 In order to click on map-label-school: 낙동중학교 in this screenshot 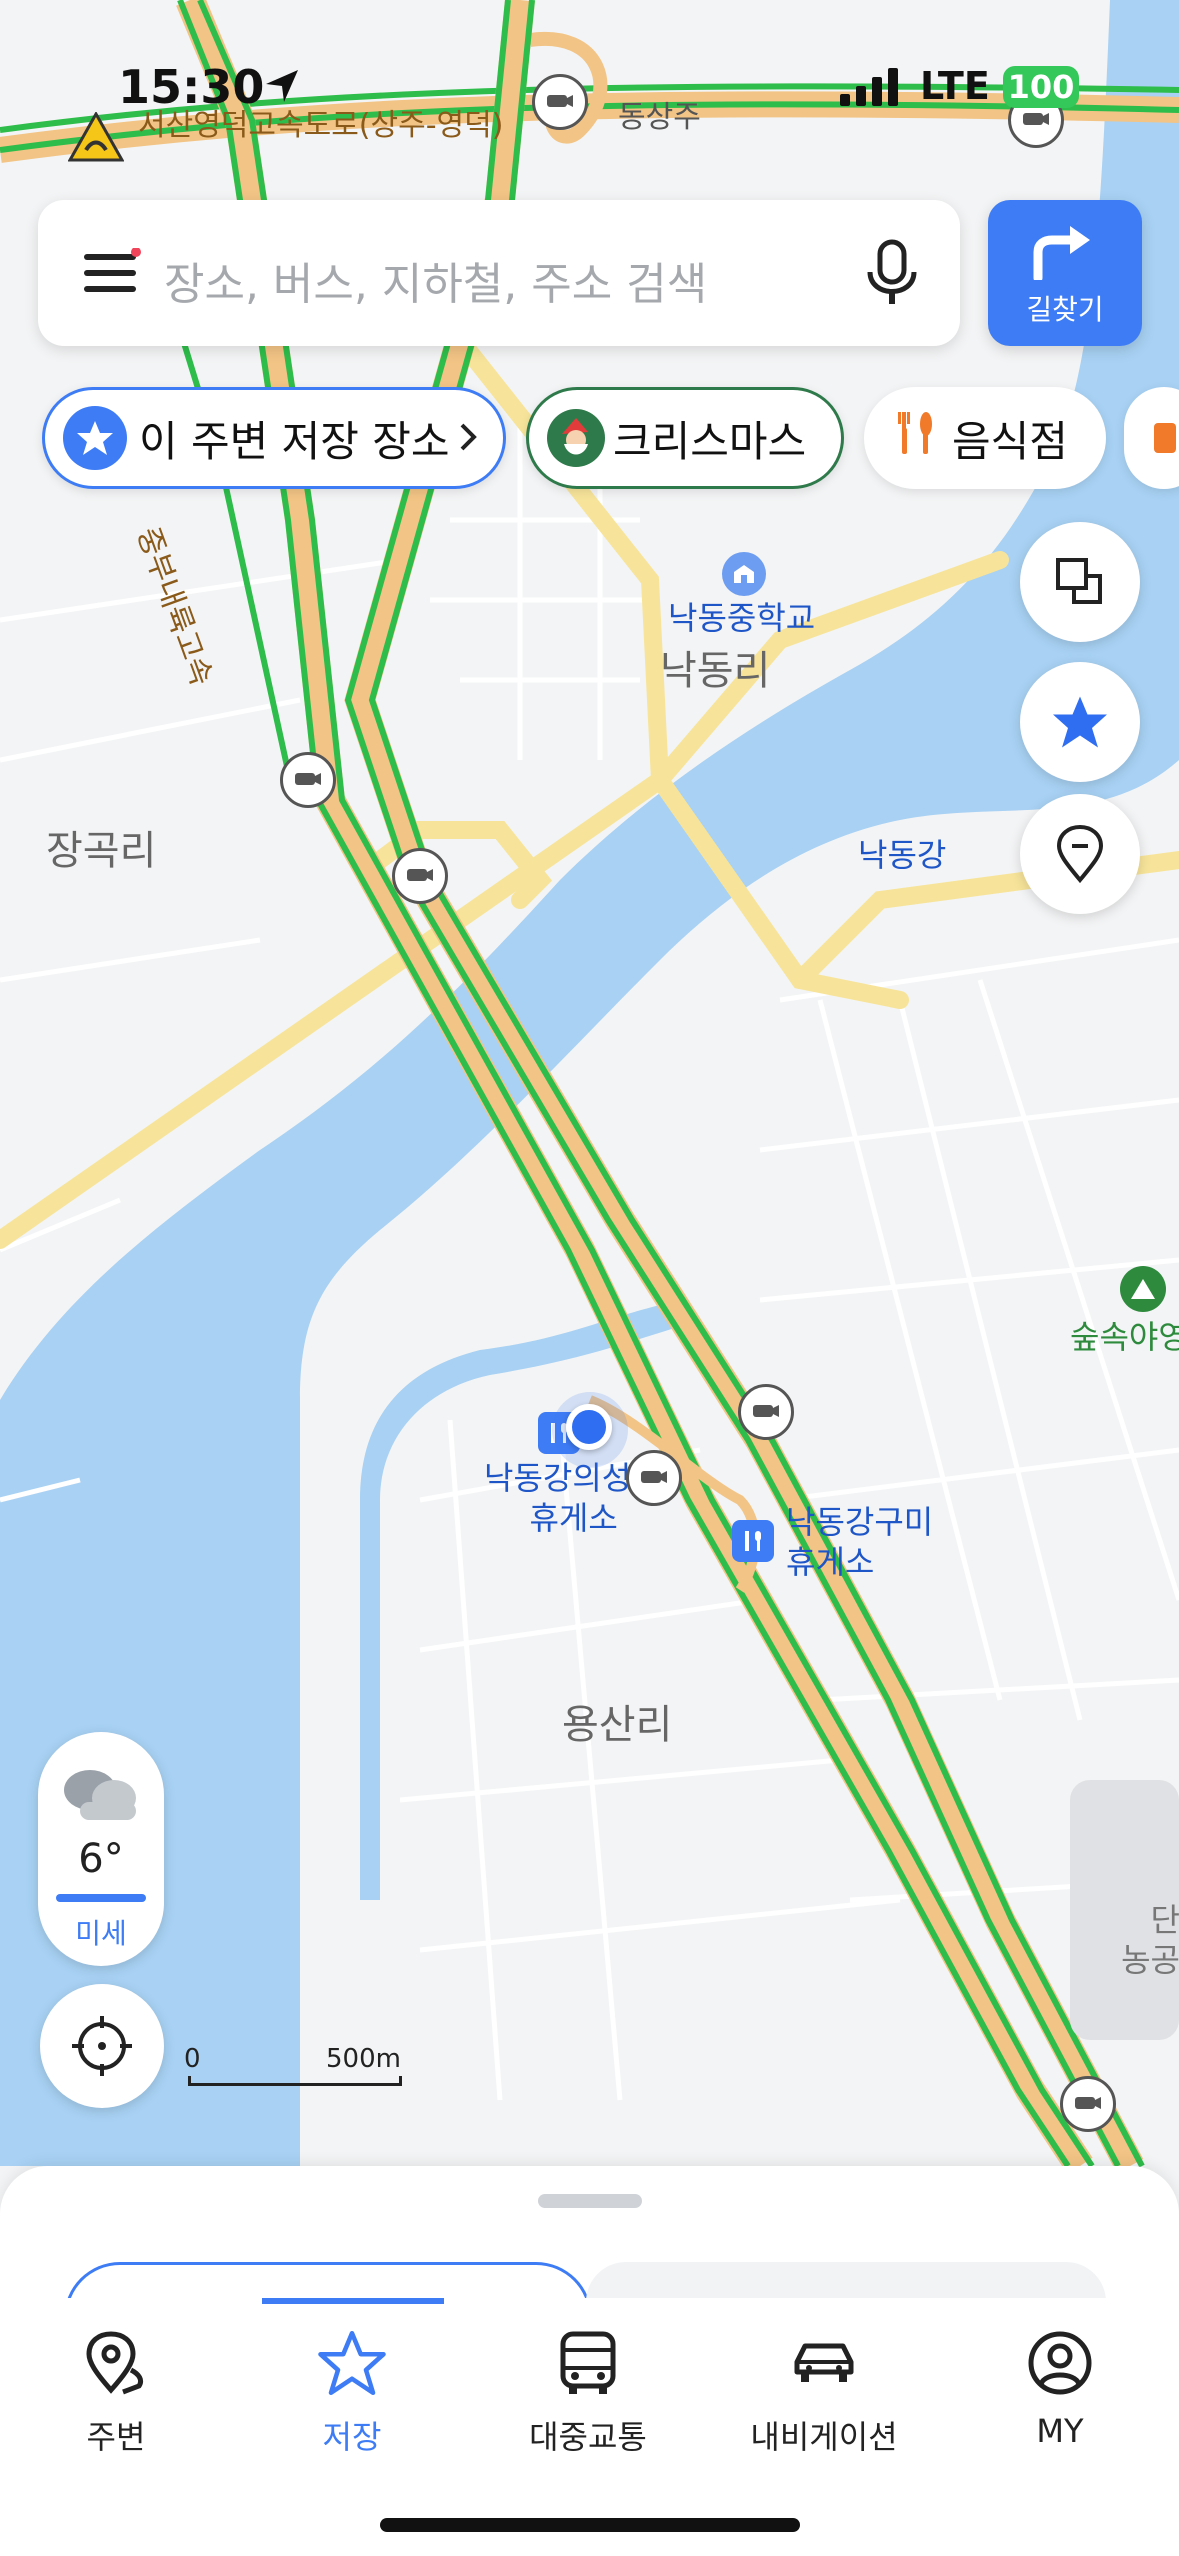, I will do `click(741, 618)`.